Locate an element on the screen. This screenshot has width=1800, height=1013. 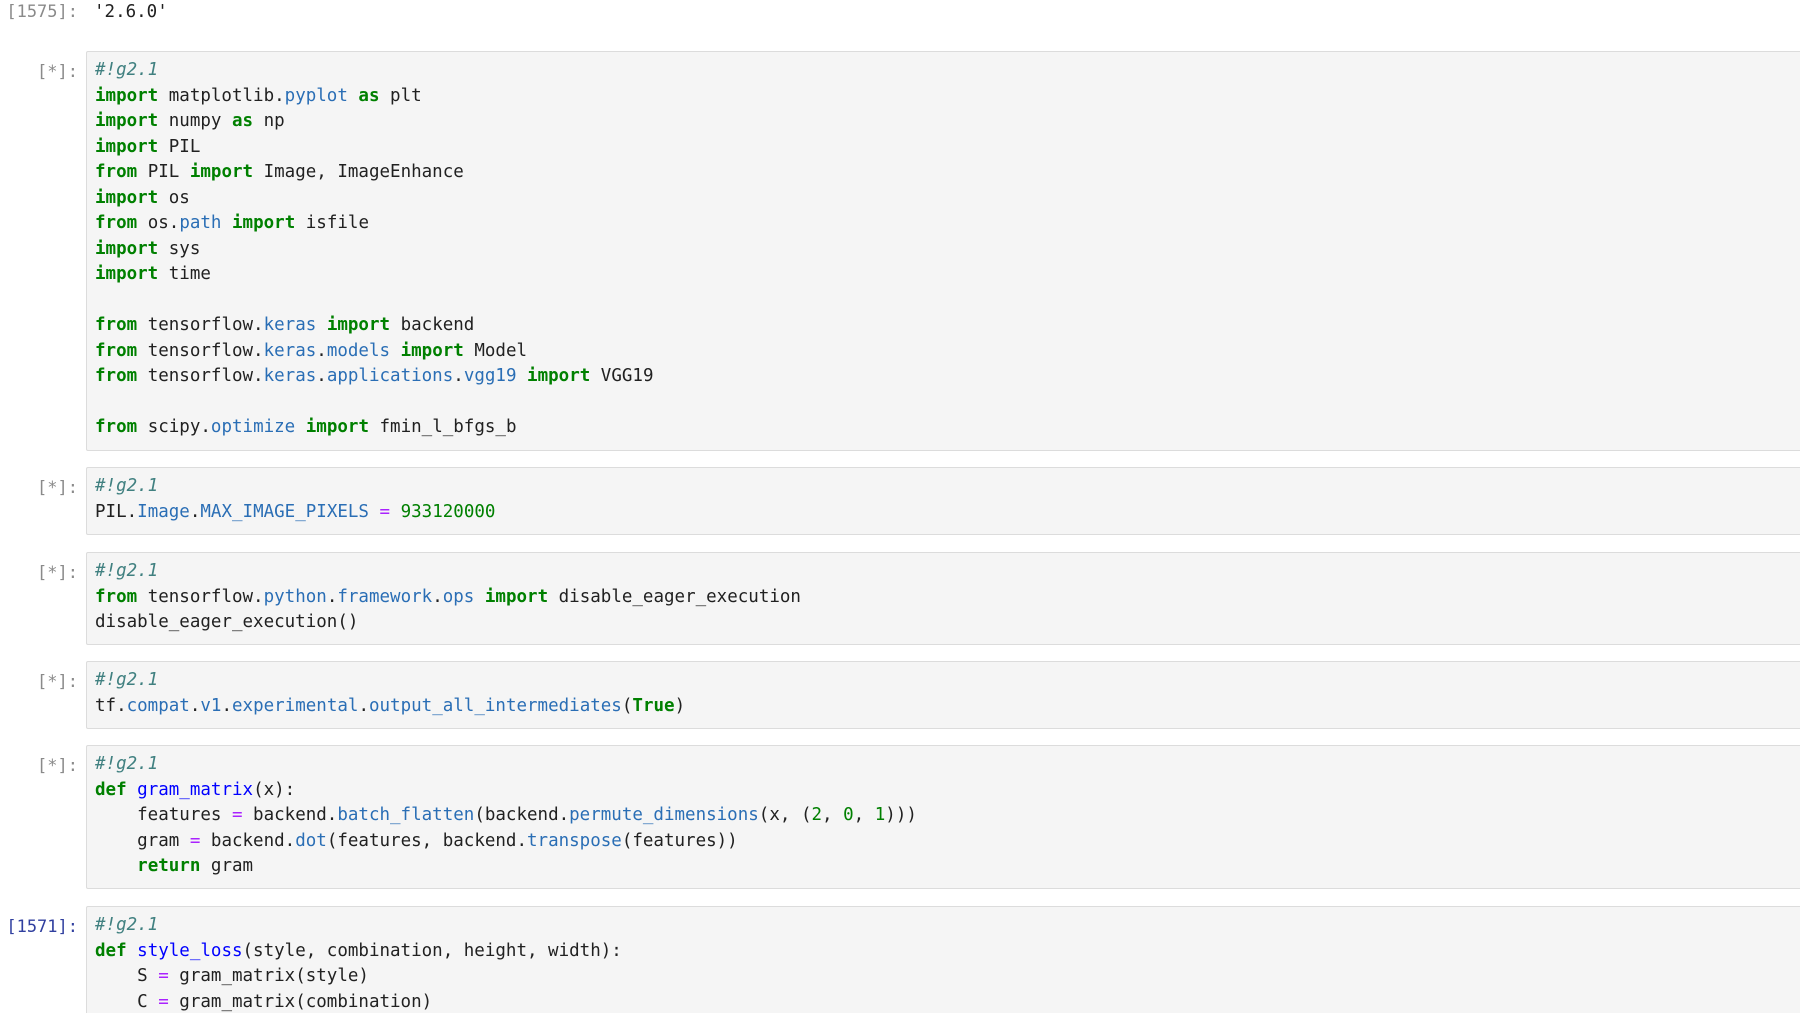
code-token: applications is located at coordinates (390, 376).